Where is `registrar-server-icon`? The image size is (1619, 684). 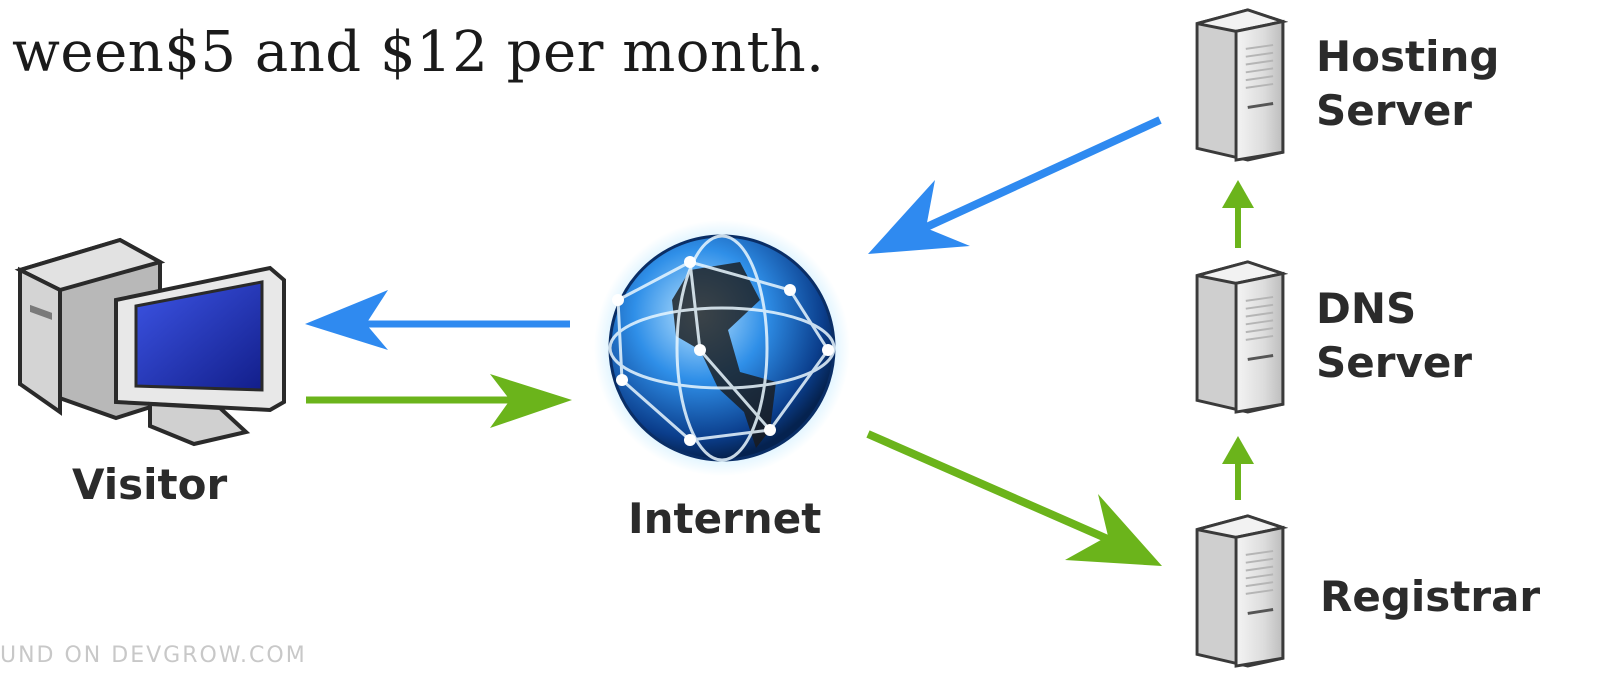 registrar-server-icon is located at coordinates (1240, 591).